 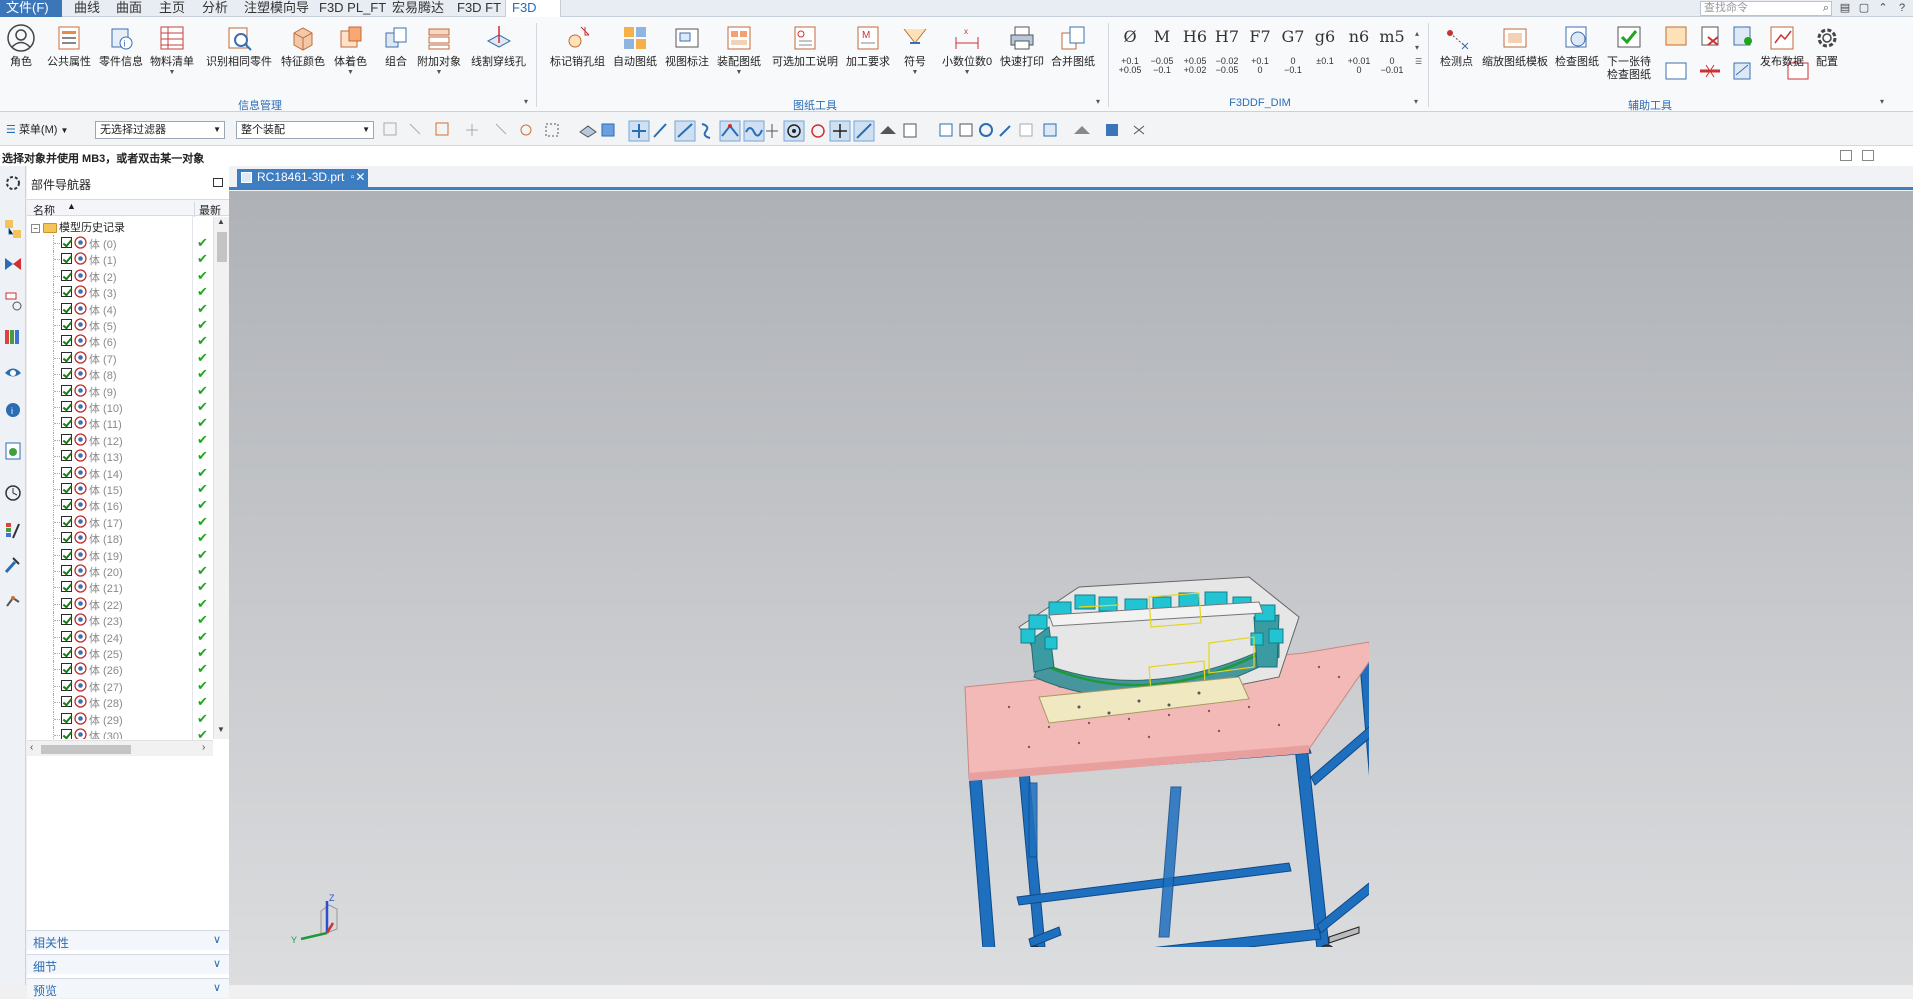 What do you see at coordinates (172, 49) in the screenshot?
I see `bom-button: 物料清单 ▼` at bounding box center [172, 49].